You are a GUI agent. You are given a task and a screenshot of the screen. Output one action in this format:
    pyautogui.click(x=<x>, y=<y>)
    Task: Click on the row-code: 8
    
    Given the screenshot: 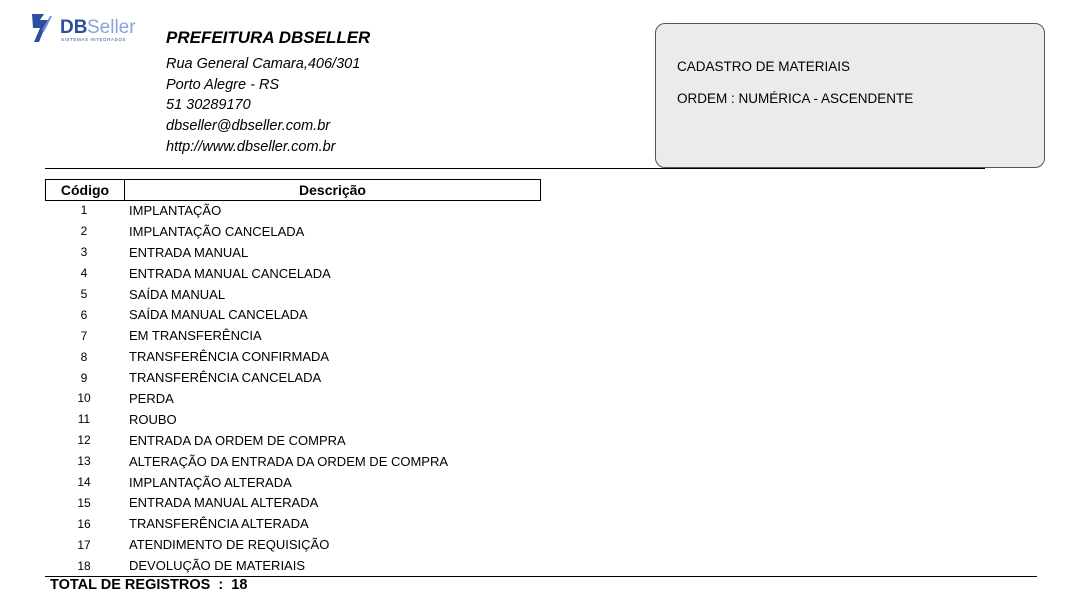 What is the action you would take?
    pyautogui.click(x=84, y=356)
    